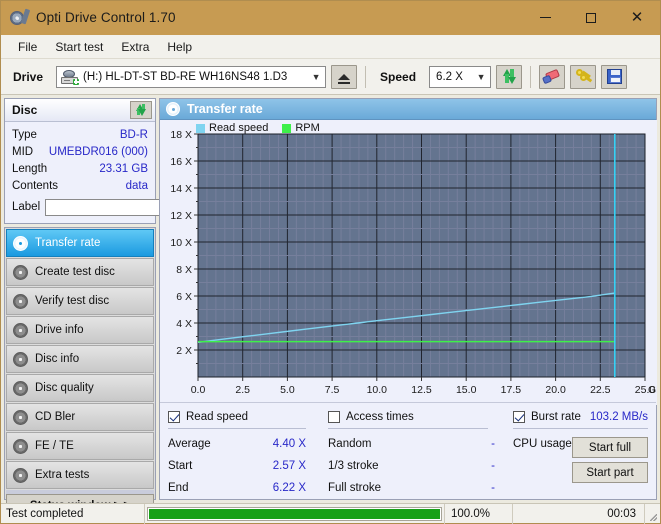  I want to click on sidebar-item-fe-te: FE / TE, so click(80, 446).